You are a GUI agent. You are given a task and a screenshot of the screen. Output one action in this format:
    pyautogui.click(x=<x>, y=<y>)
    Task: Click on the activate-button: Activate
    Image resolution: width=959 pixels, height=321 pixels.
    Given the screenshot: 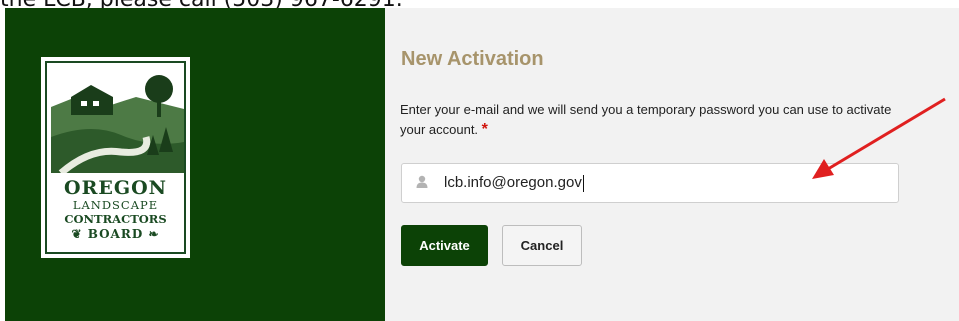 What is the action you would take?
    pyautogui.click(x=444, y=245)
    